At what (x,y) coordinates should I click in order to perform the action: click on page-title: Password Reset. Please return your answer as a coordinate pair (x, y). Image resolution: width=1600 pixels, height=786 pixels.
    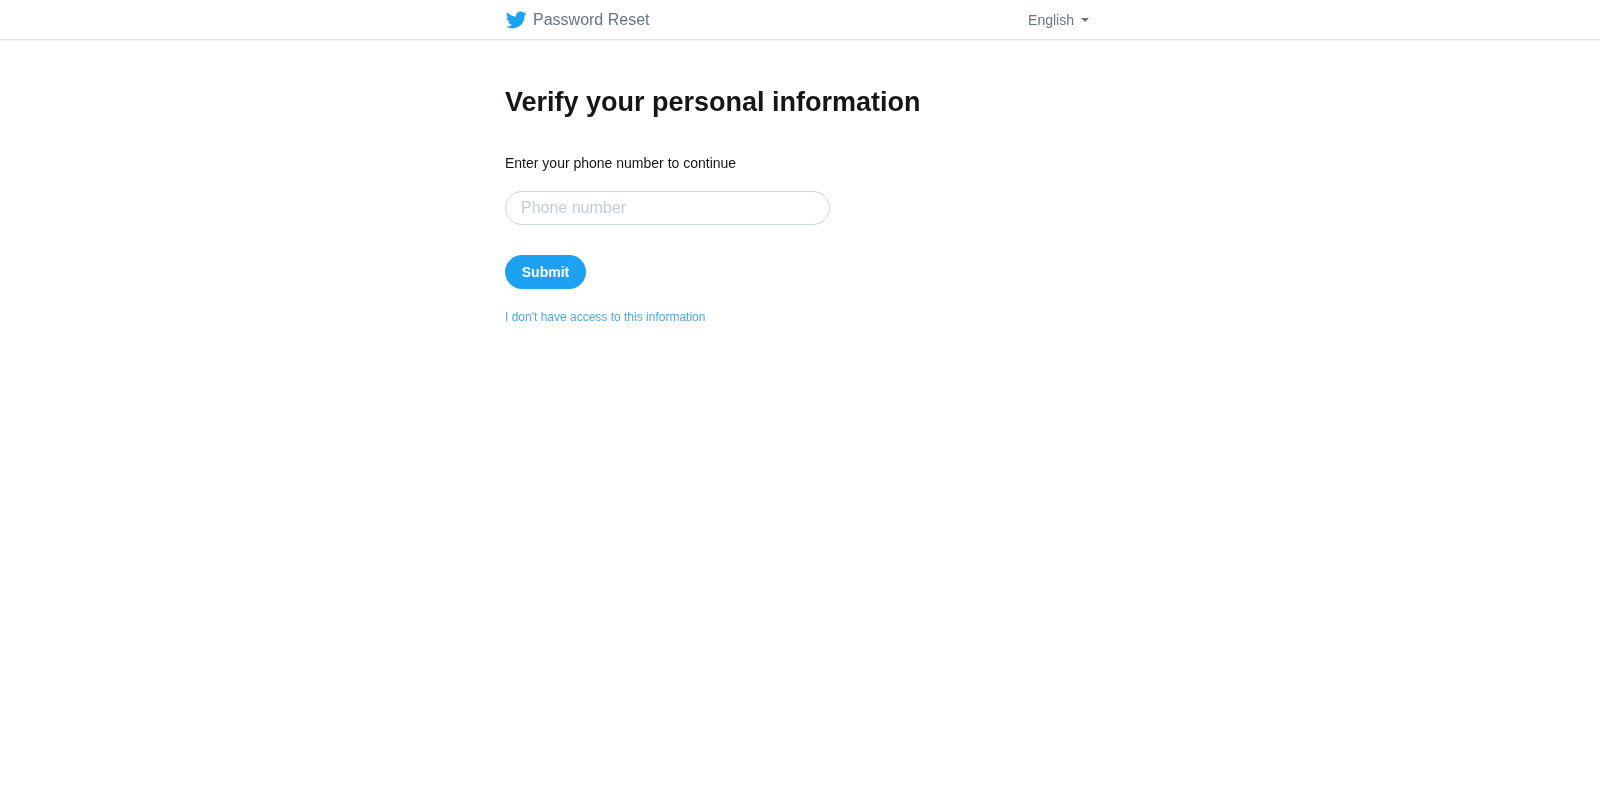
    Looking at the image, I should click on (591, 19).